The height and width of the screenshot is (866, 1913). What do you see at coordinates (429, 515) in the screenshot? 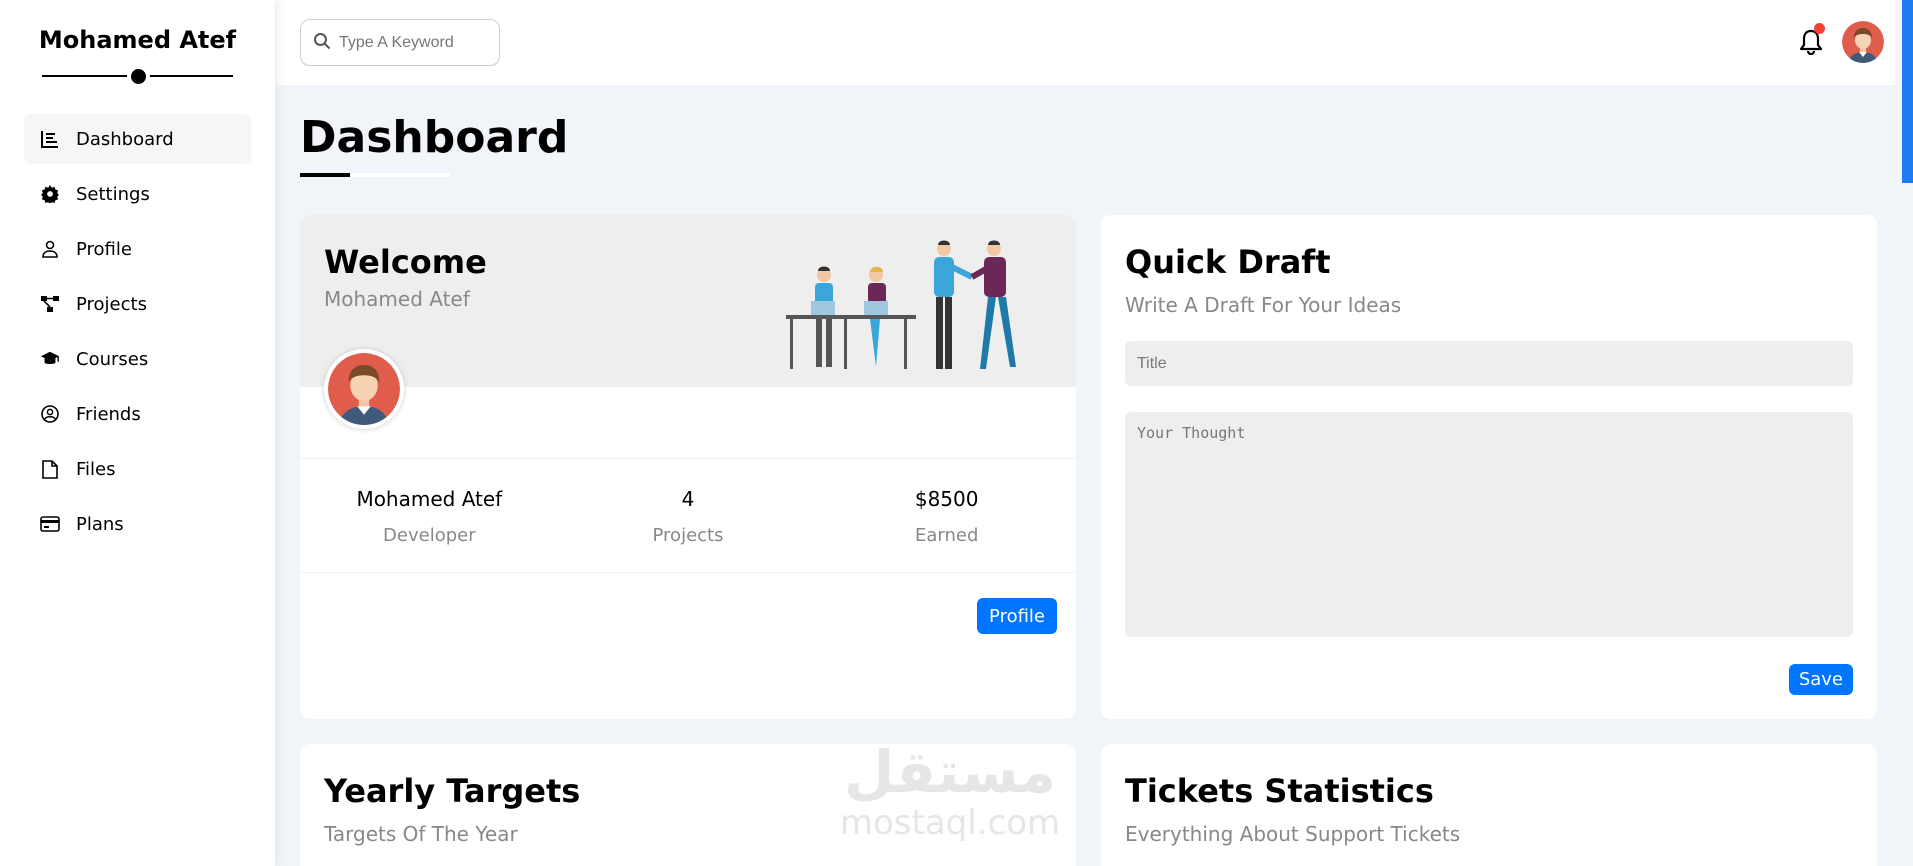
I see `stat-name: Mohamed Atef Developer` at bounding box center [429, 515].